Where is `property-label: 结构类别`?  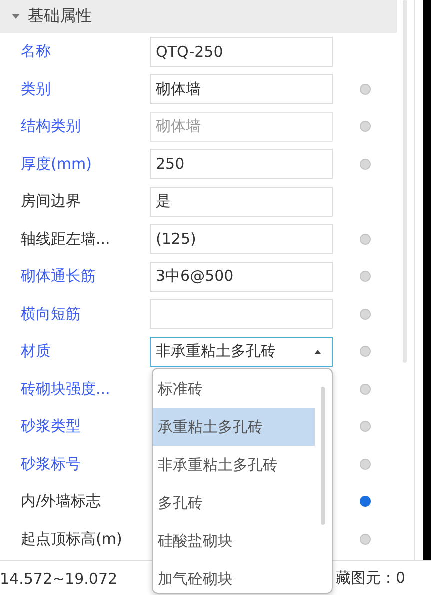
property-label: 结构类别 is located at coordinates (51, 126).